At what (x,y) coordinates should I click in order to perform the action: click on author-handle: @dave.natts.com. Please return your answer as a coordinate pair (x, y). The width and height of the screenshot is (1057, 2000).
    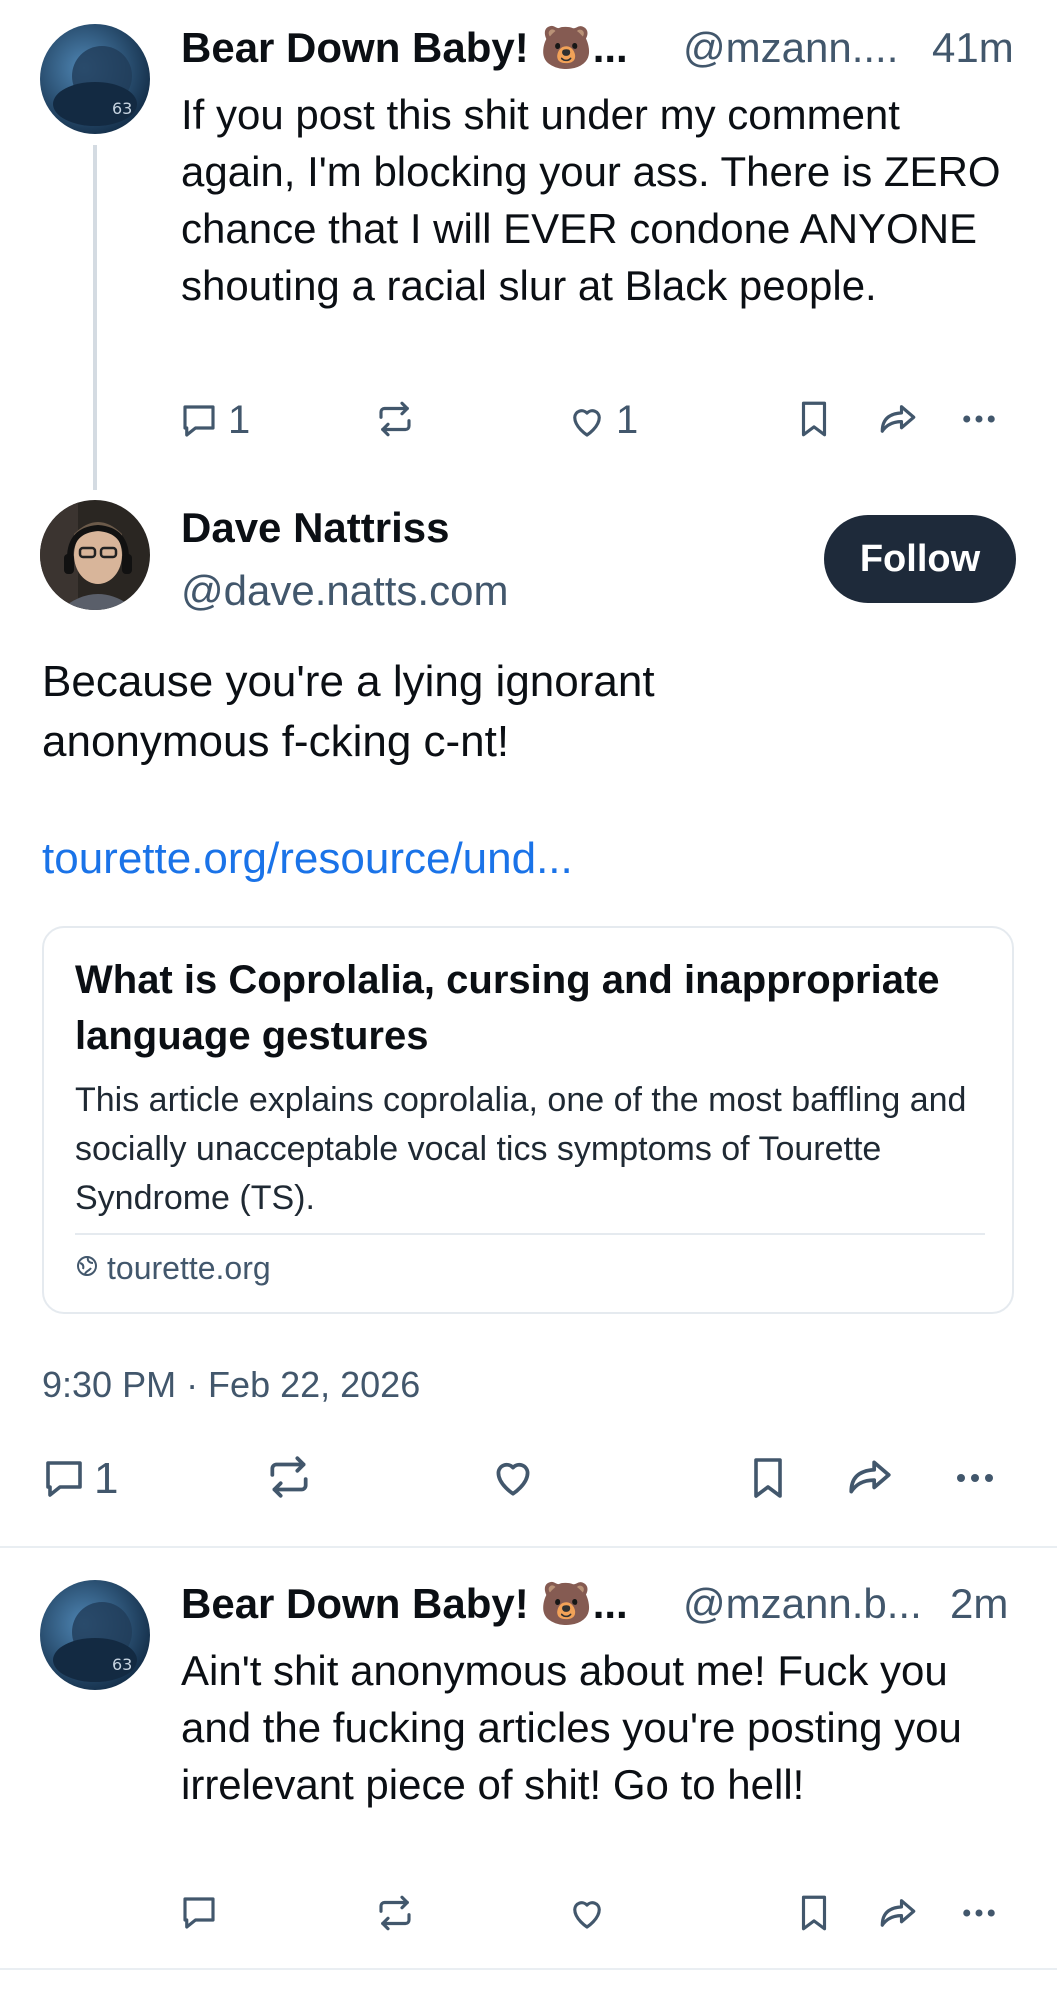
    Looking at the image, I should click on (344, 591).